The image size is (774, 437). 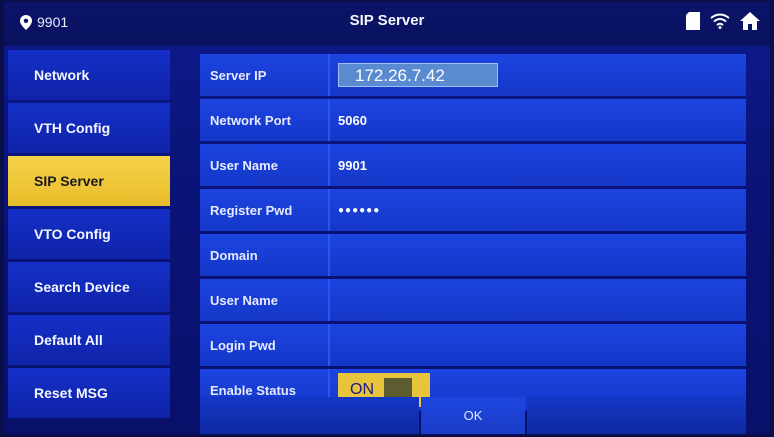 I want to click on sidebar-item-sip-server: SIP Server, so click(x=89, y=181).